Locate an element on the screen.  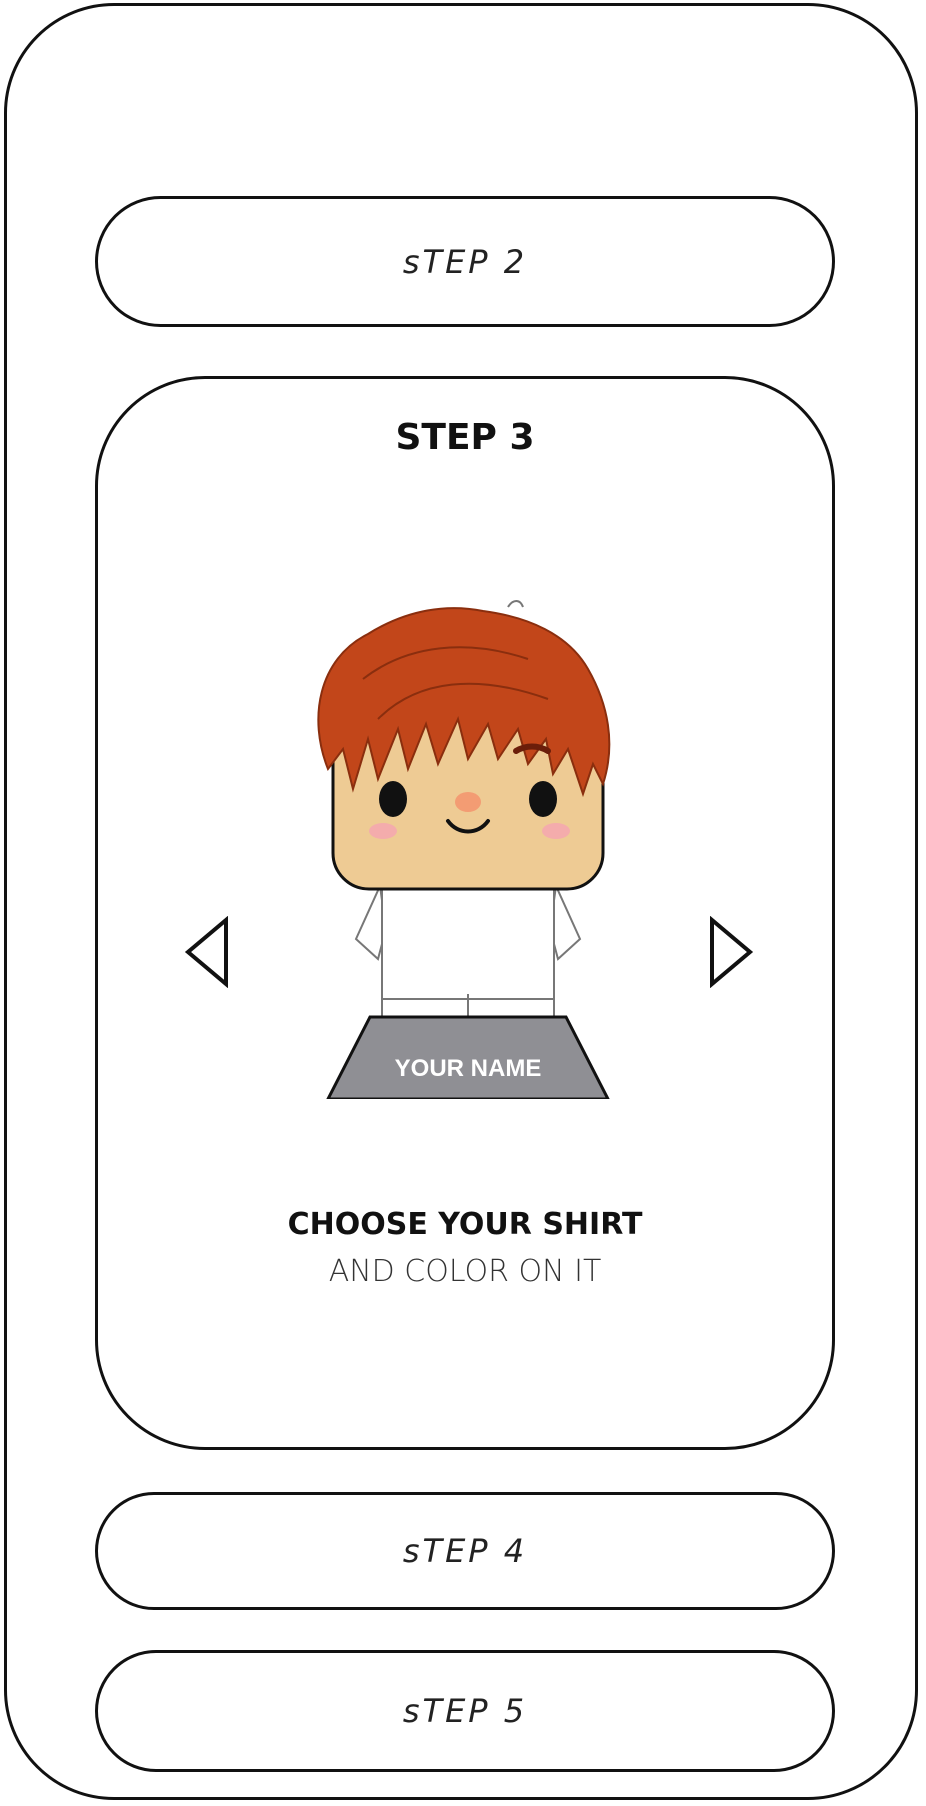
character-head is located at coordinates (464, 745).